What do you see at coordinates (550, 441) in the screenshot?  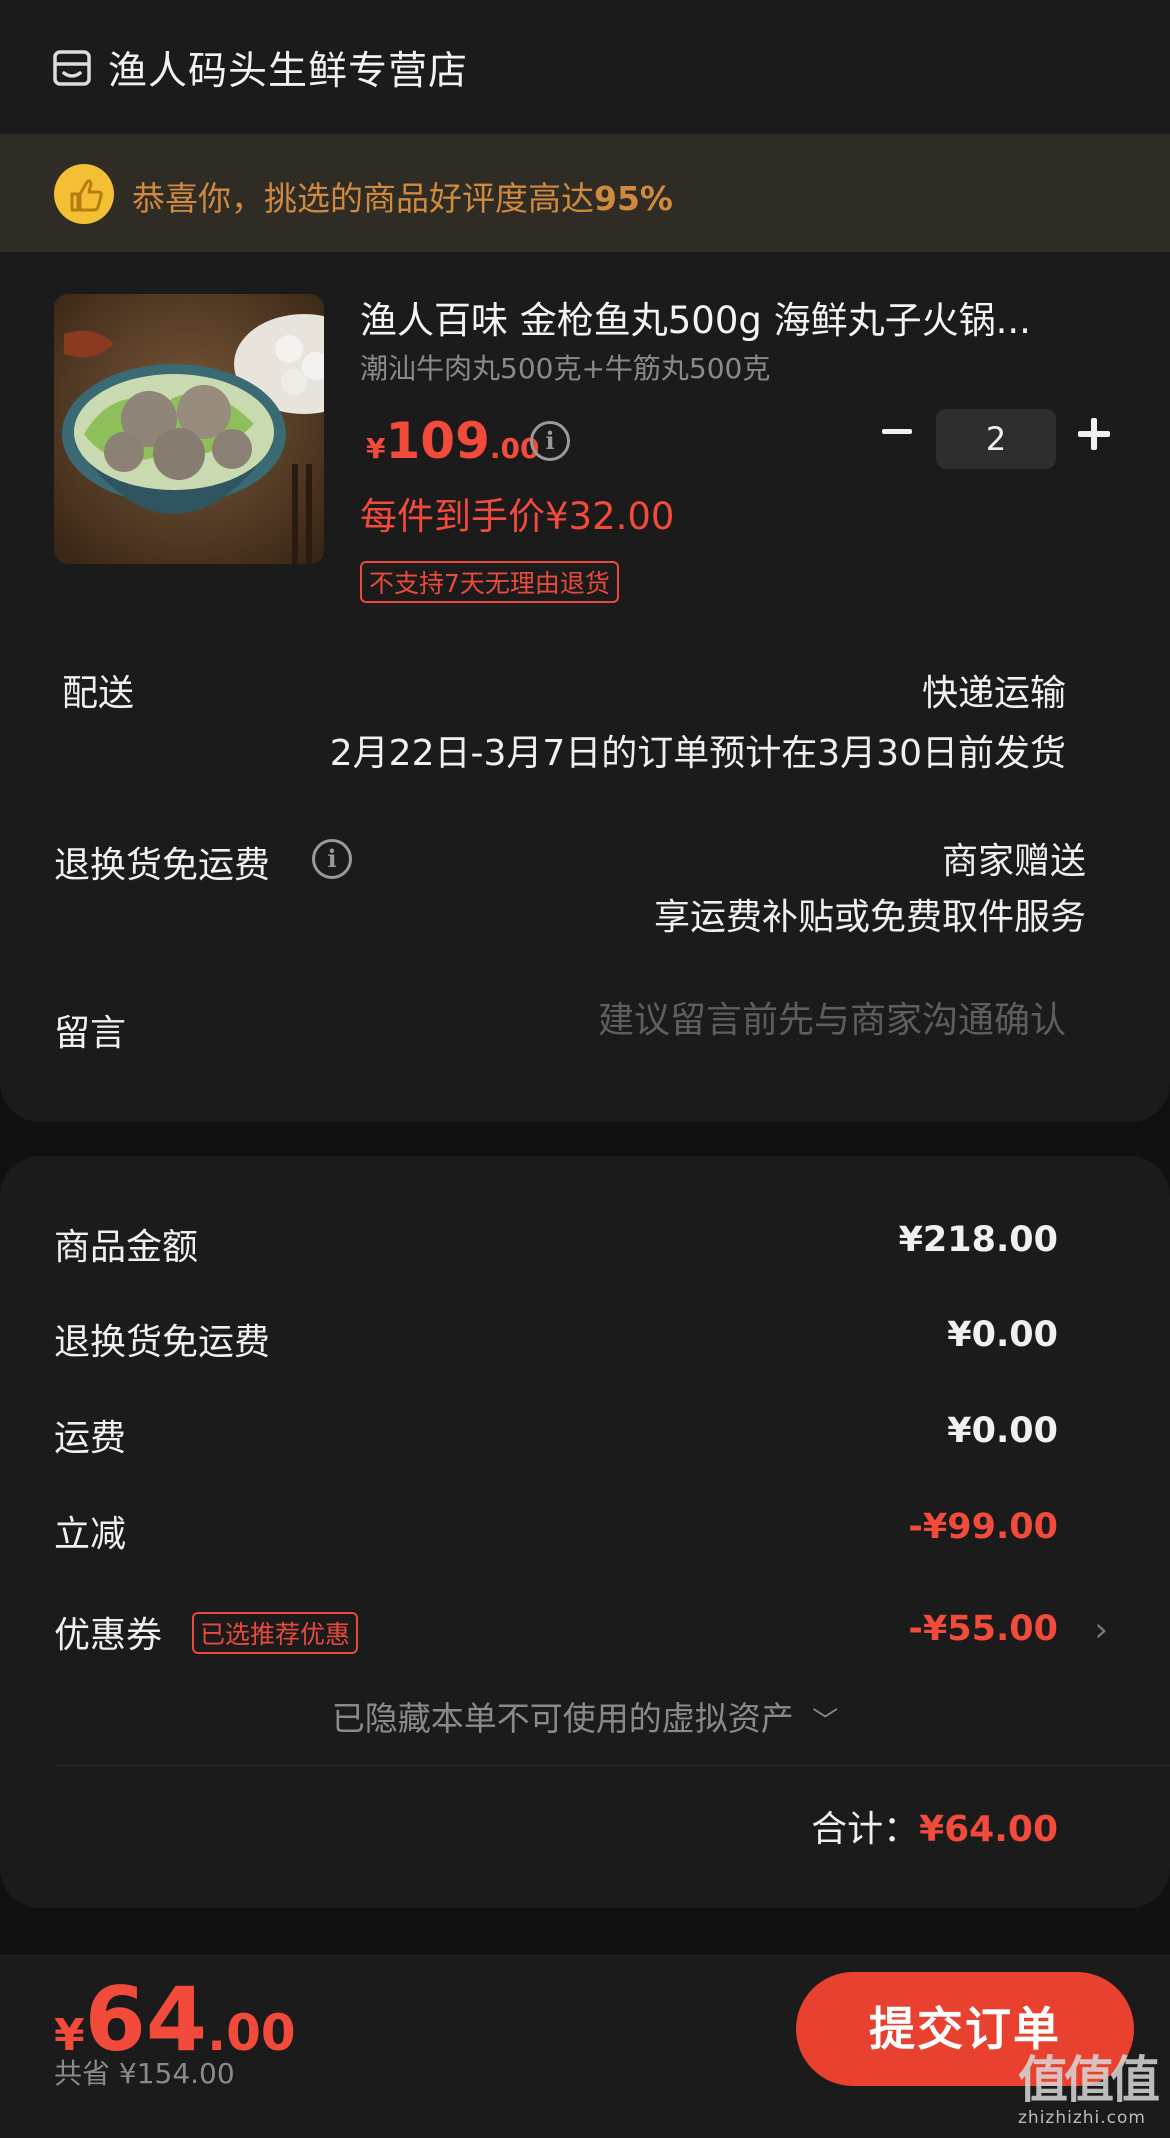 I see `price-info-icon: i` at bounding box center [550, 441].